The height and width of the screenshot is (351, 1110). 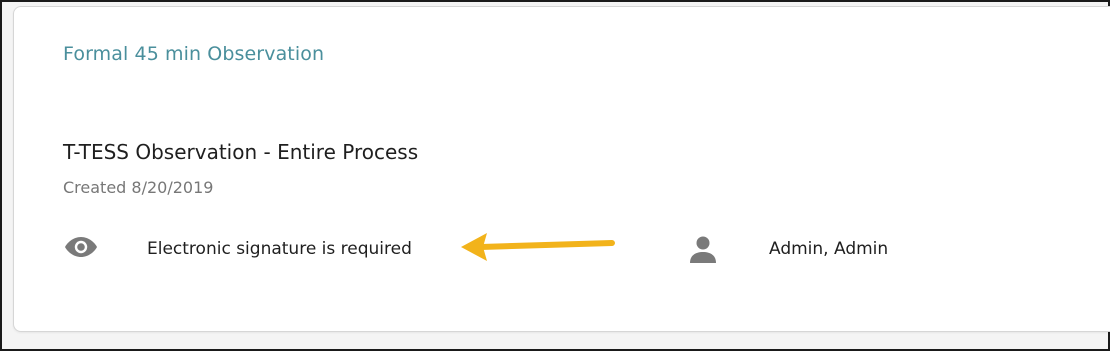 I want to click on item-title: T-TESS Observation - Entire Process, so click(x=240, y=152).